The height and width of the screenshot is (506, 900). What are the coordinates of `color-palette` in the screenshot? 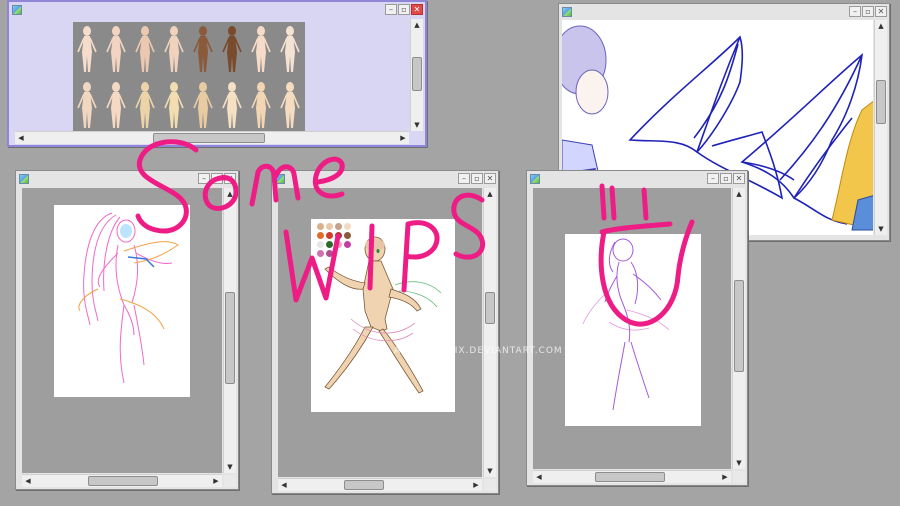 It's located at (337, 243).